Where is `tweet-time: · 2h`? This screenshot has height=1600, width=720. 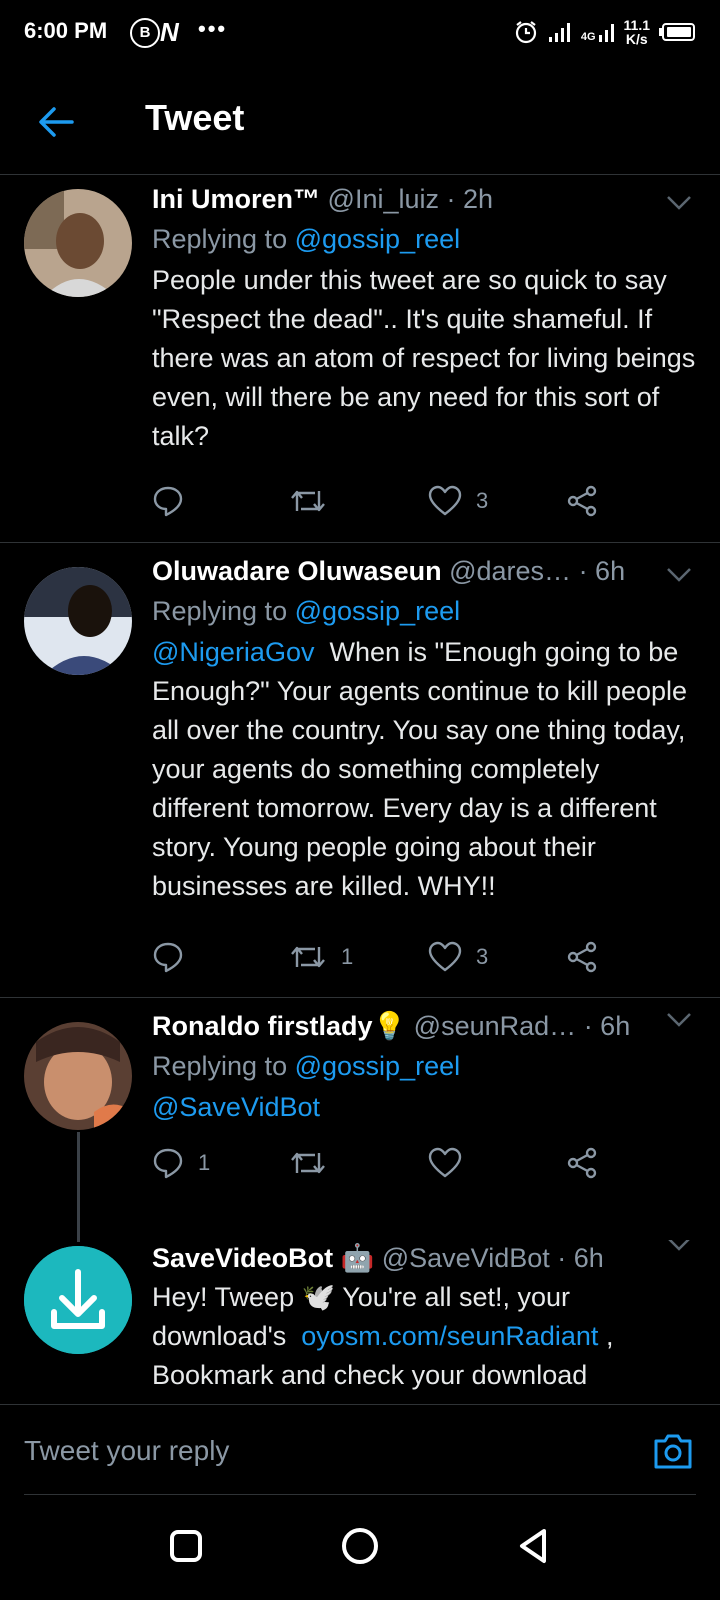 tweet-time: · 2h is located at coordinates (470, 199).